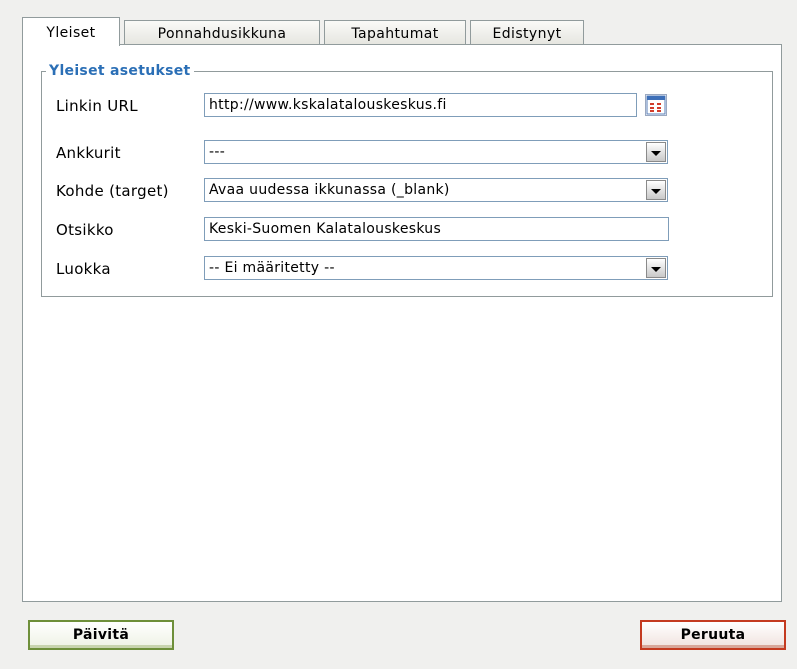 This screenshot has width=797, height=669. I want to click on tab-advanced-label: Edistynyt, so click(527, 33).